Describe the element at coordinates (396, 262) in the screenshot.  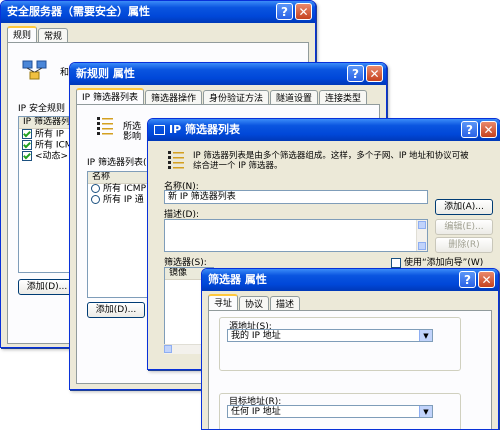
I see `use-wizard-checkbox` at that location.